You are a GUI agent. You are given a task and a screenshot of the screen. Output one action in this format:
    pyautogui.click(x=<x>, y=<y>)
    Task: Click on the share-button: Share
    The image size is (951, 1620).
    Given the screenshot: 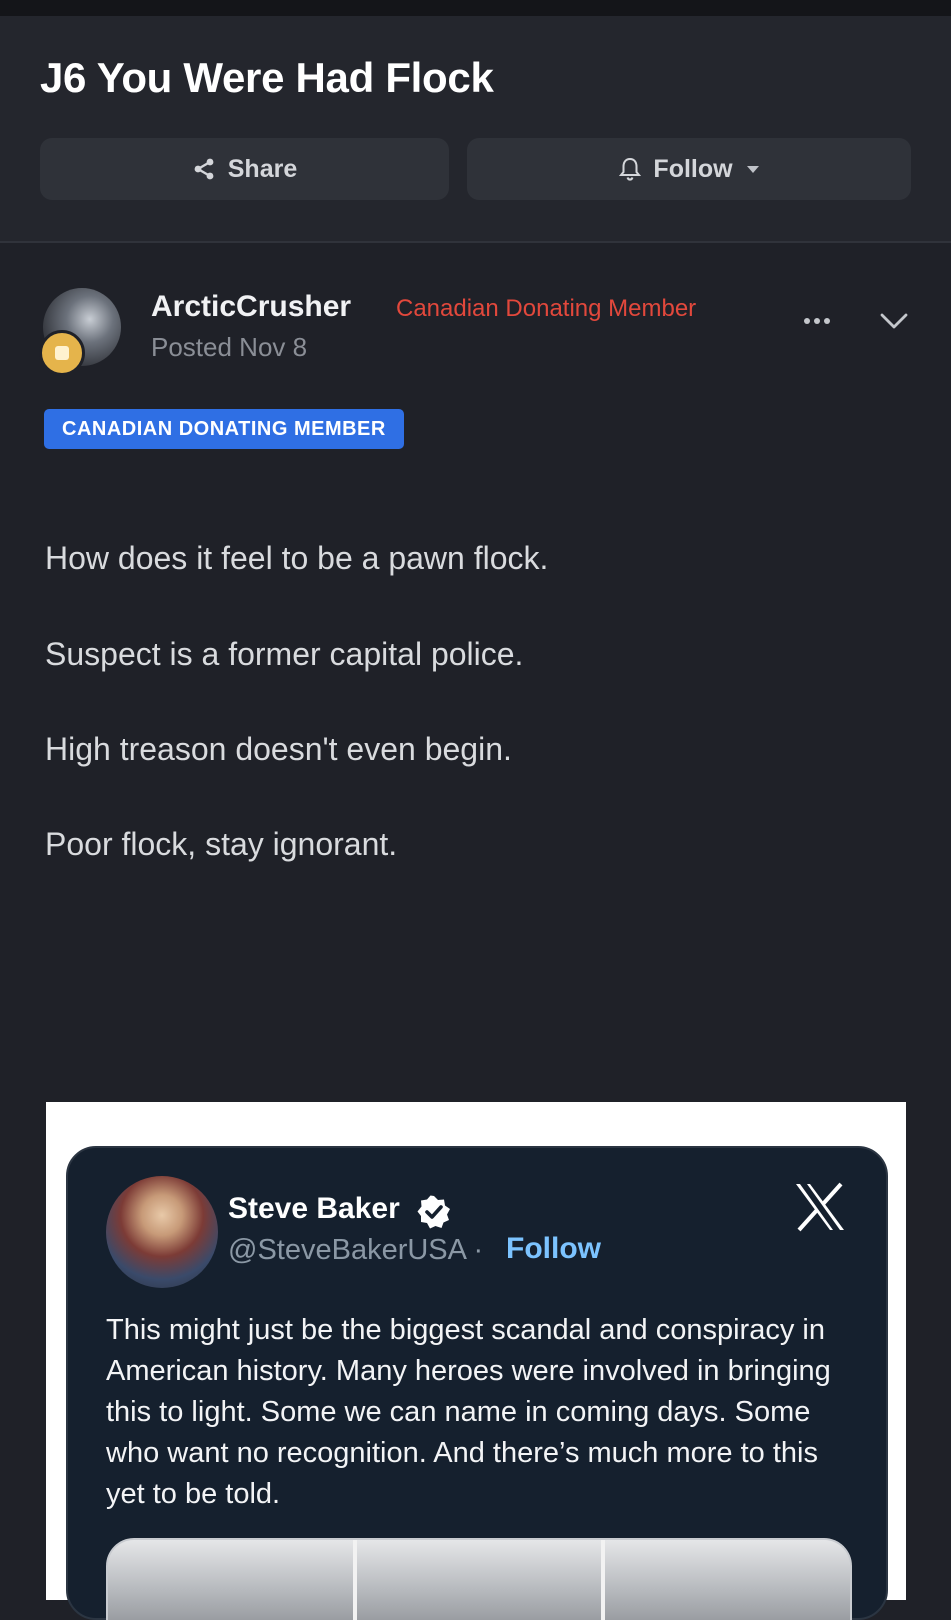 What is the action you would take?
    pyautogui.click(x=244, y=169)
    